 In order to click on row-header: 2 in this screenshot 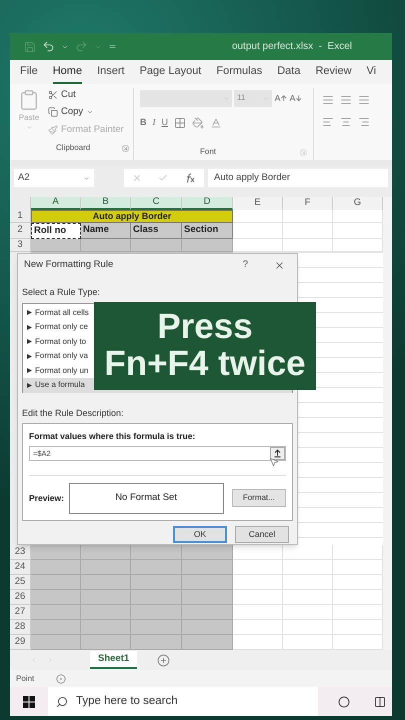, I will do `click(20, 231)`.